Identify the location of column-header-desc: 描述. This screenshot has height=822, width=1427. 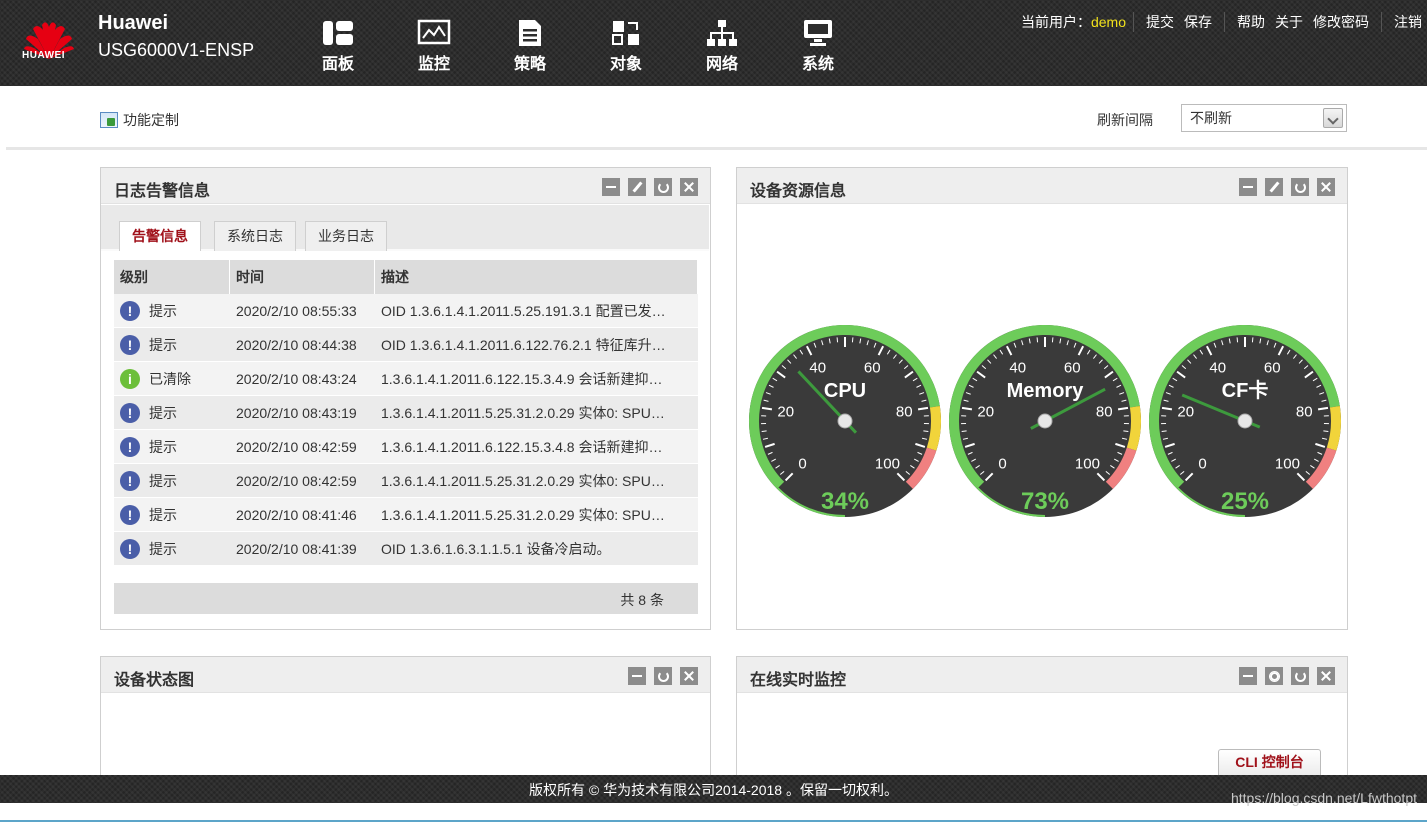
(536, 277).